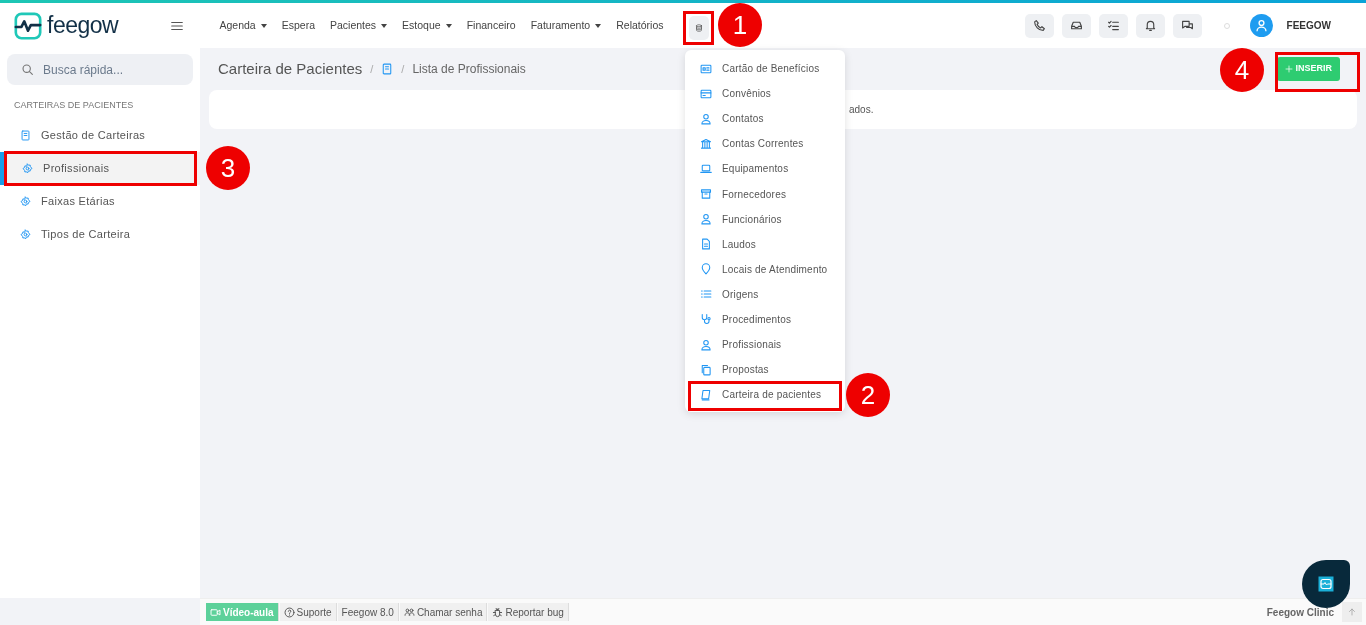 This screenshot has width=1366, height=625. I want to click on checklist-icon, so click(1113, 25).